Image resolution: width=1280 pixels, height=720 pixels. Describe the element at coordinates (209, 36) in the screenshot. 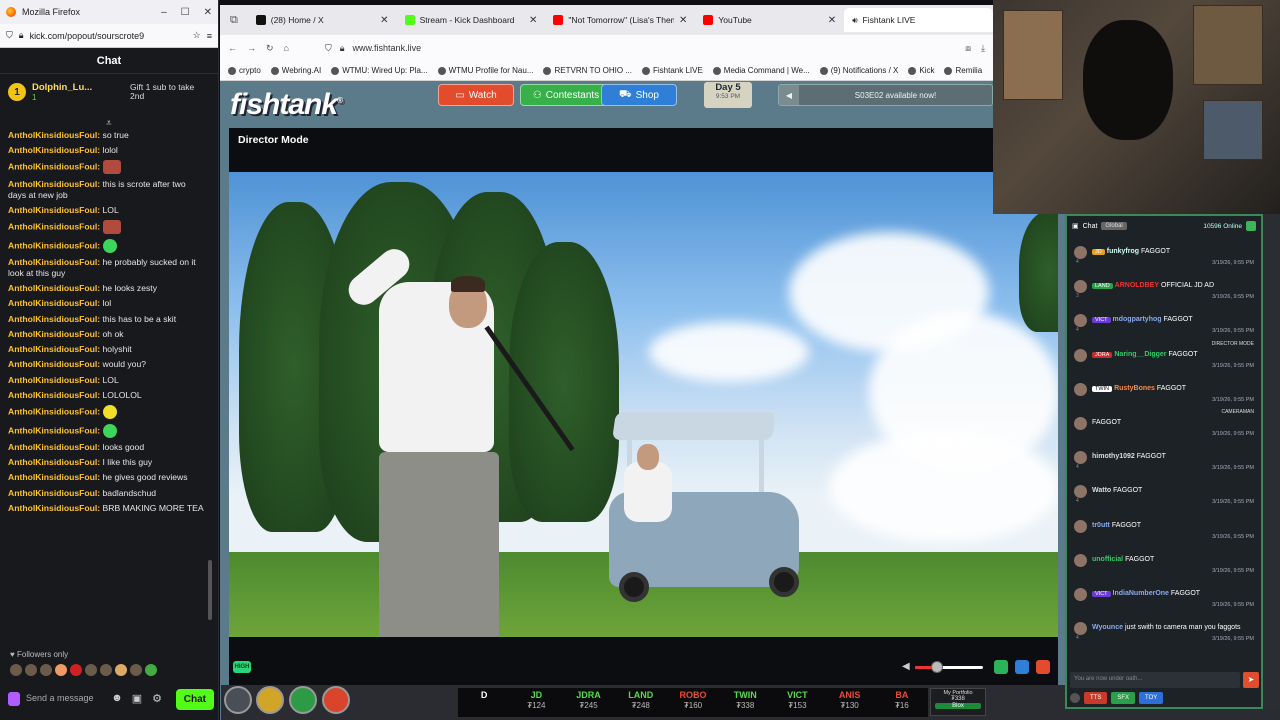

I see `menu-icon: ≡` at that location.